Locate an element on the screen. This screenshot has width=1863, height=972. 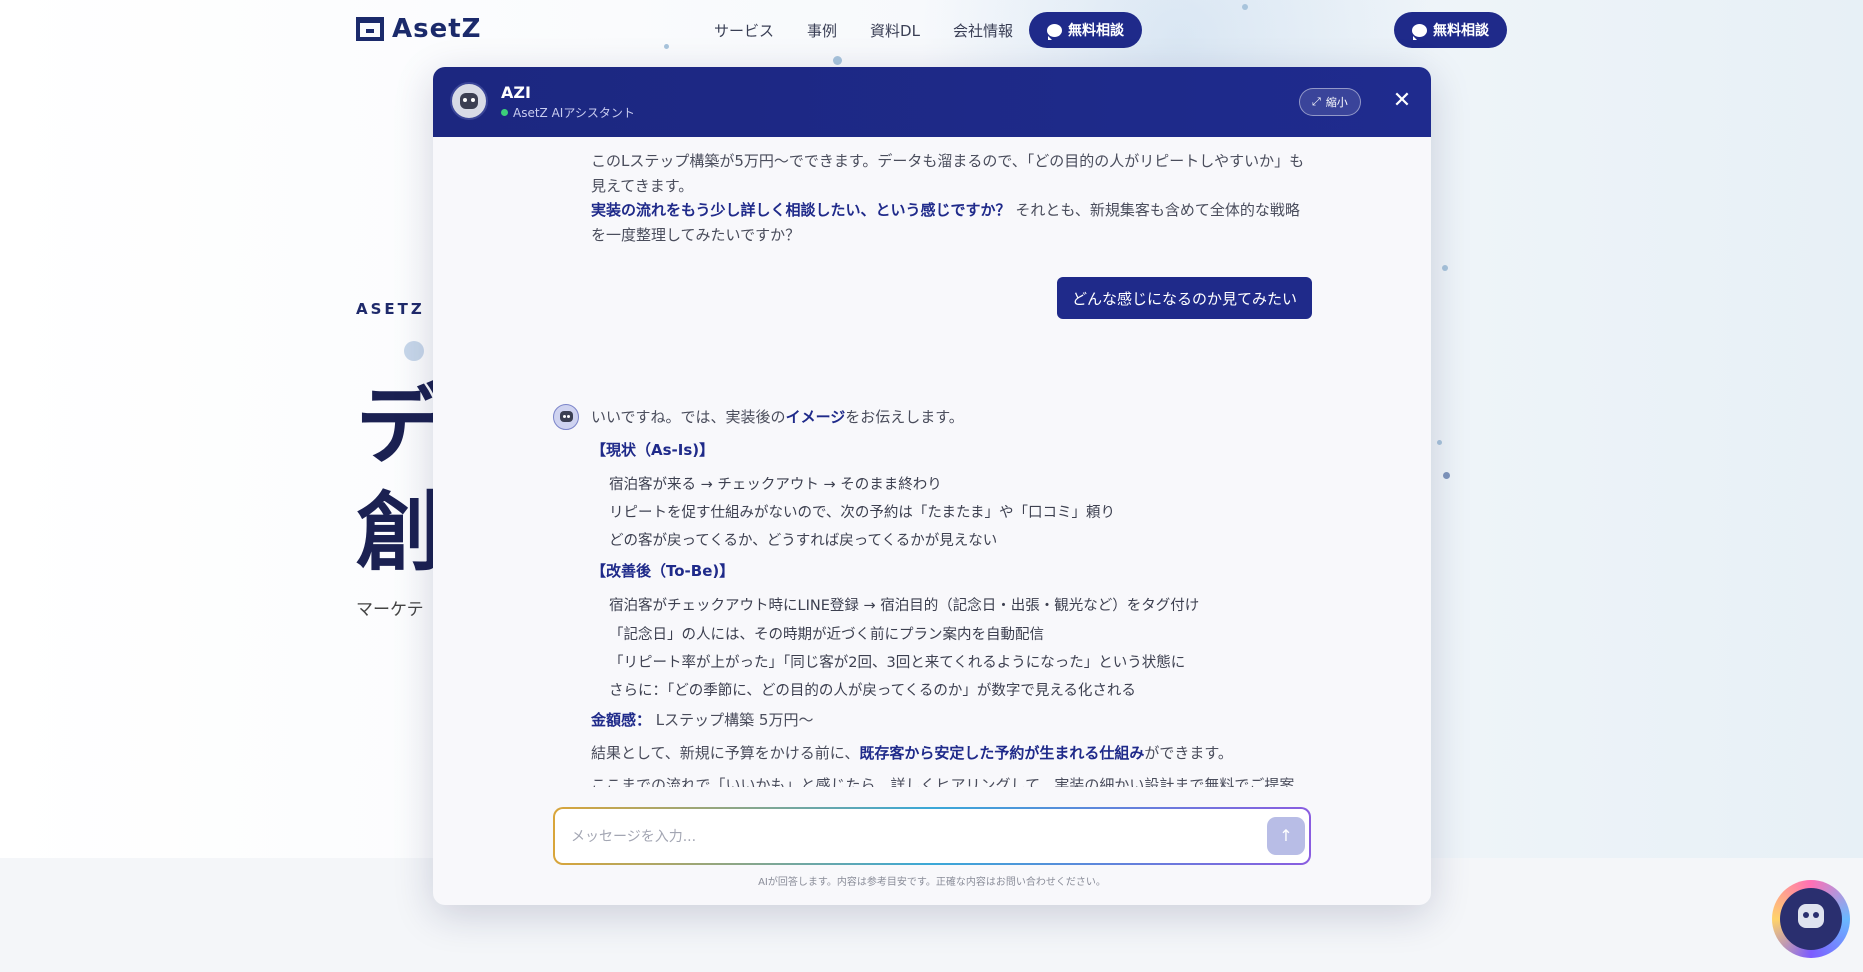
tobe-heading: 【改善後（To-Be)】 is located at coordinates (663, 571).